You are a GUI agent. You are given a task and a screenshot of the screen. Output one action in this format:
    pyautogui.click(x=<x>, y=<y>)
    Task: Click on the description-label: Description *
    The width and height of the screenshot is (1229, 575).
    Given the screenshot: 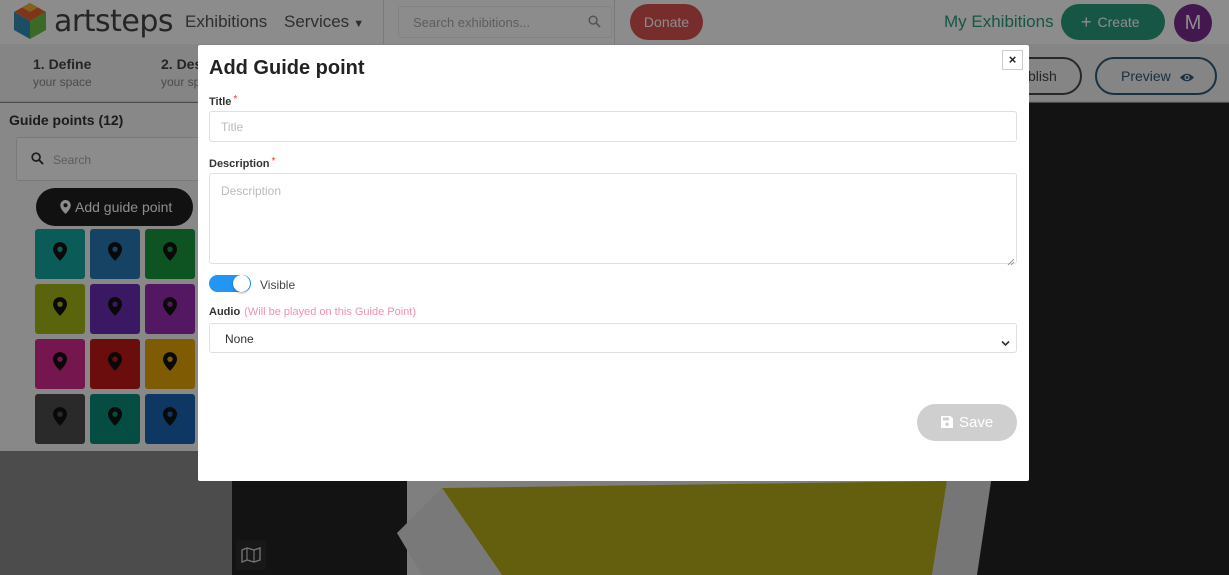 What is the action you would take?
    pyautogui.click(x=242, y=163)
    